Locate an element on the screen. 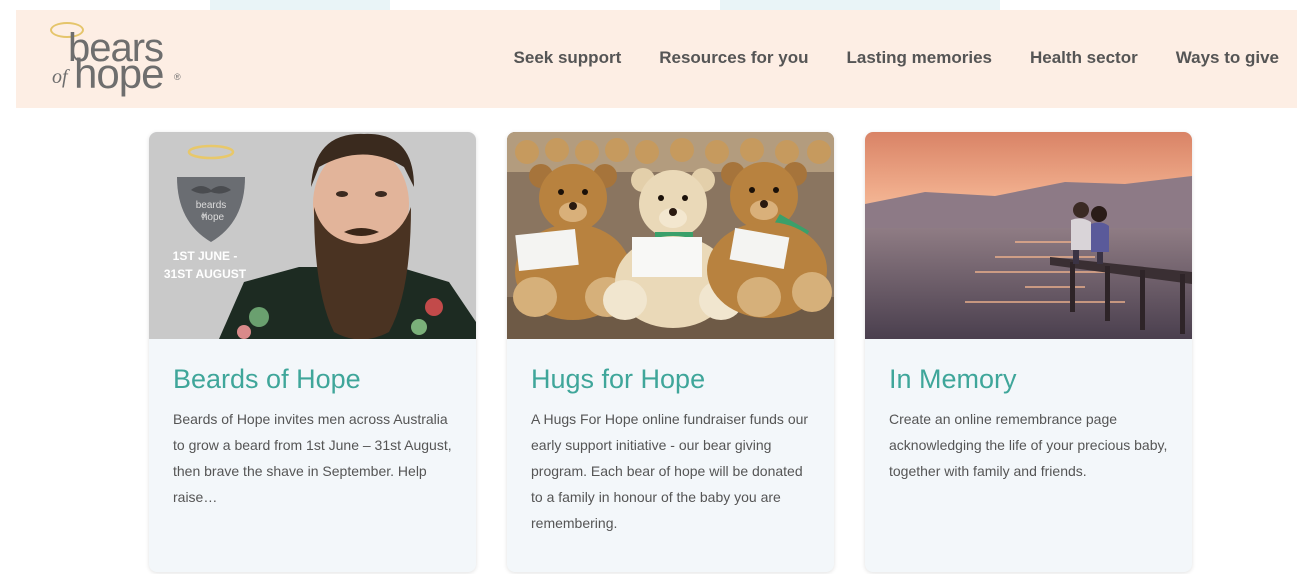  hugs-for-hope-image is located at coordinates (670, 235).